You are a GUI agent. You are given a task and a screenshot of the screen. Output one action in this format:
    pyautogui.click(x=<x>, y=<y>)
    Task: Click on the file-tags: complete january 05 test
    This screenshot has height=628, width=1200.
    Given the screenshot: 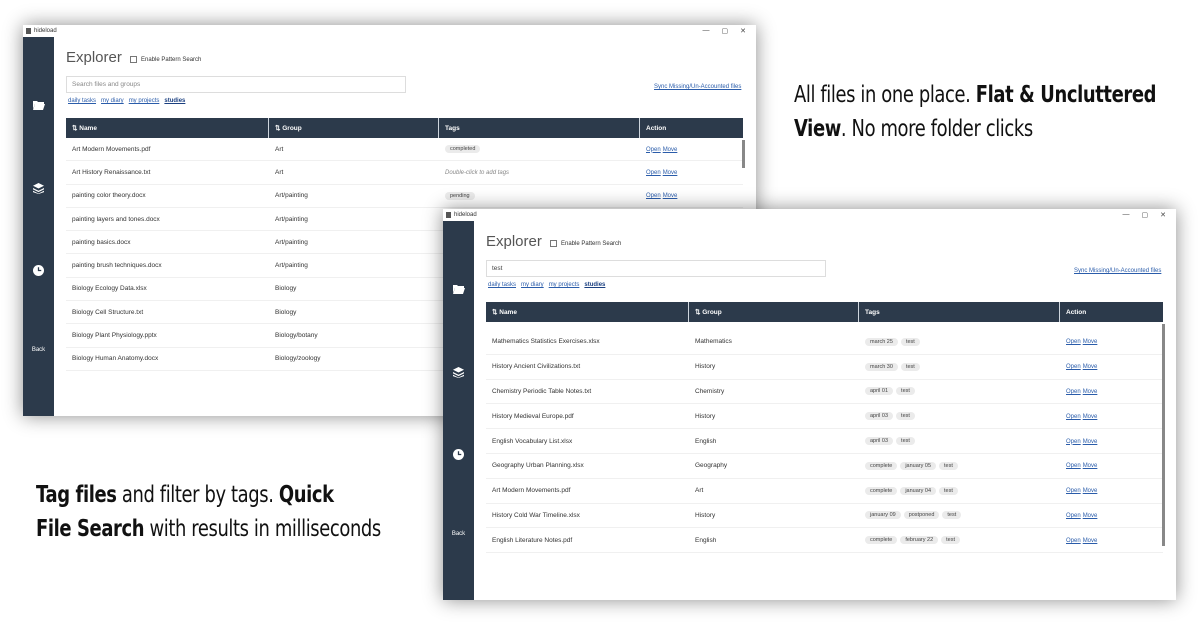 What is the action you would take?
    pyautogui.click(x=959, y=465)
    